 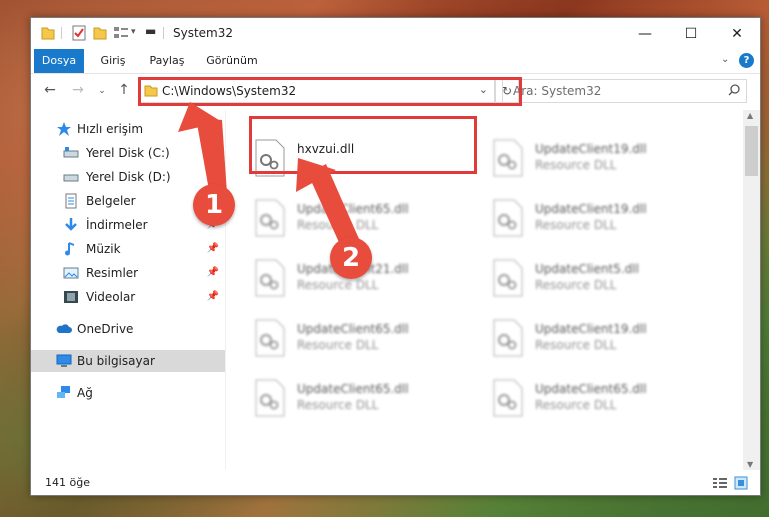 What do you see at coordinates (270, 181) in the screenshot?
I see `annotation-arrows` at bounding box center [270, 181].